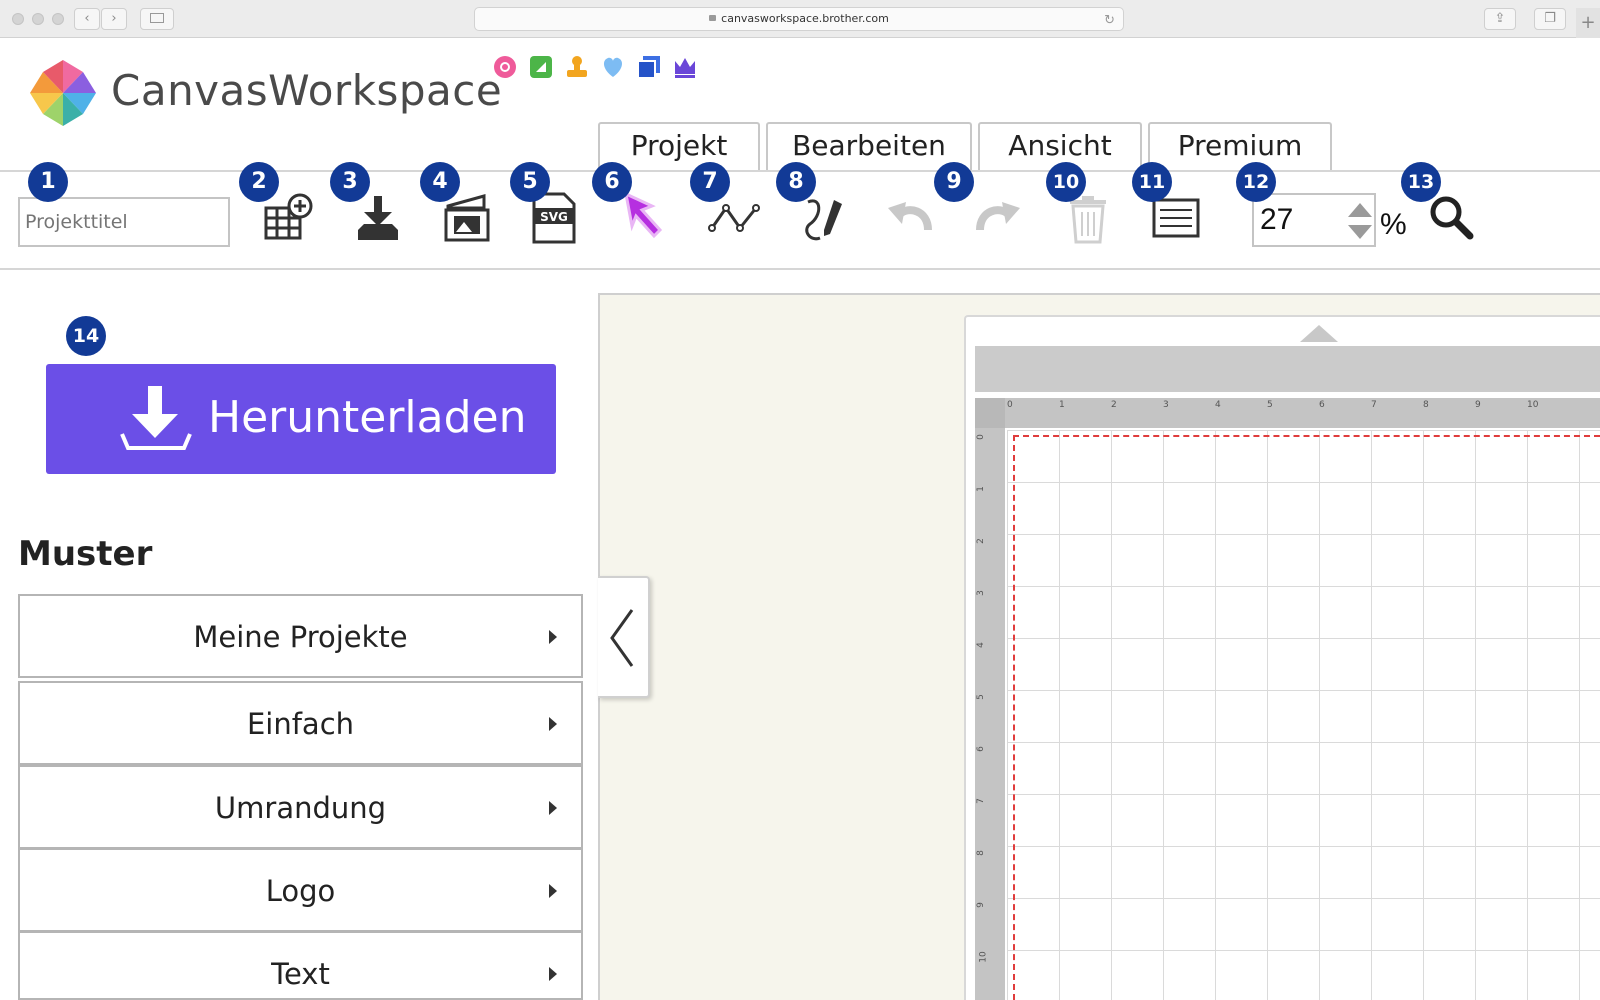 This screenshot has width=1600, height=1000. I want to click on back-button: ‹, so click(87, 19).